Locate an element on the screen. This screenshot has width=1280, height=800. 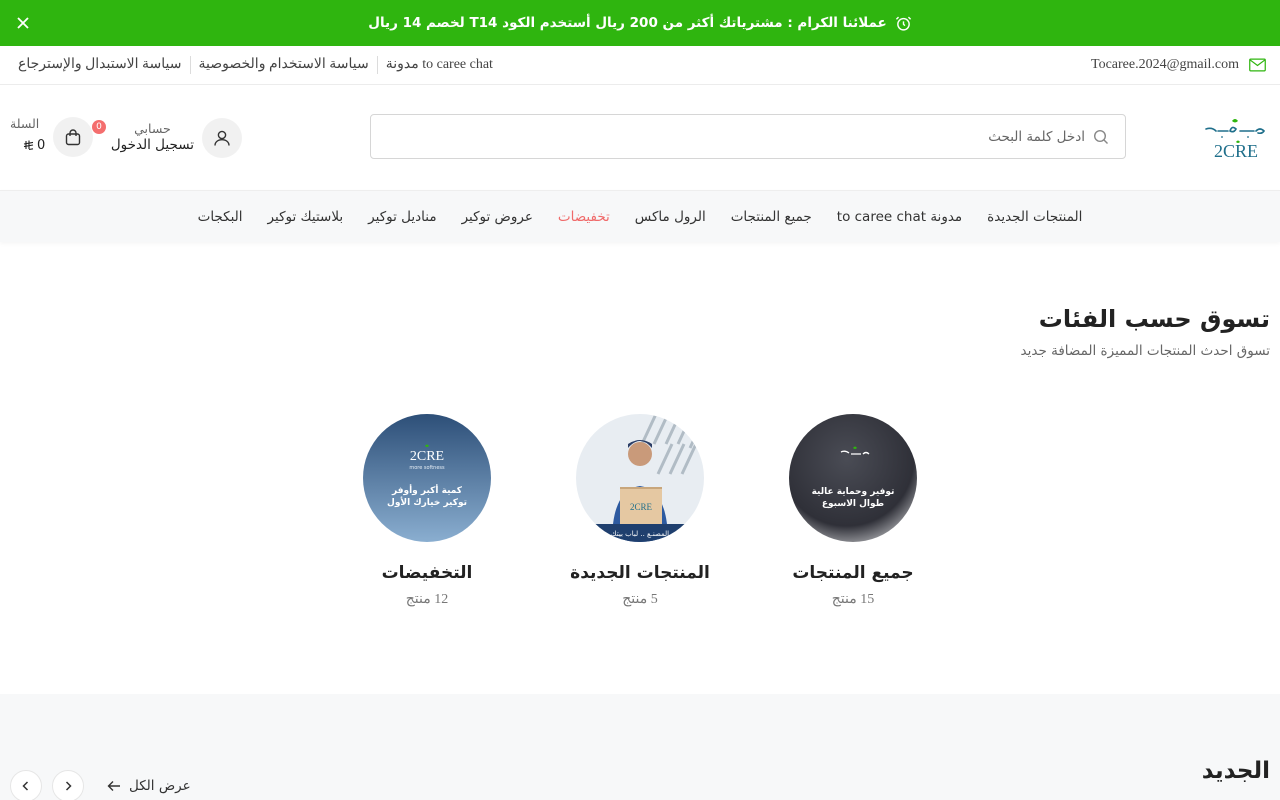
view-all-label: عرض الكل is located at coordinates (160, 786).